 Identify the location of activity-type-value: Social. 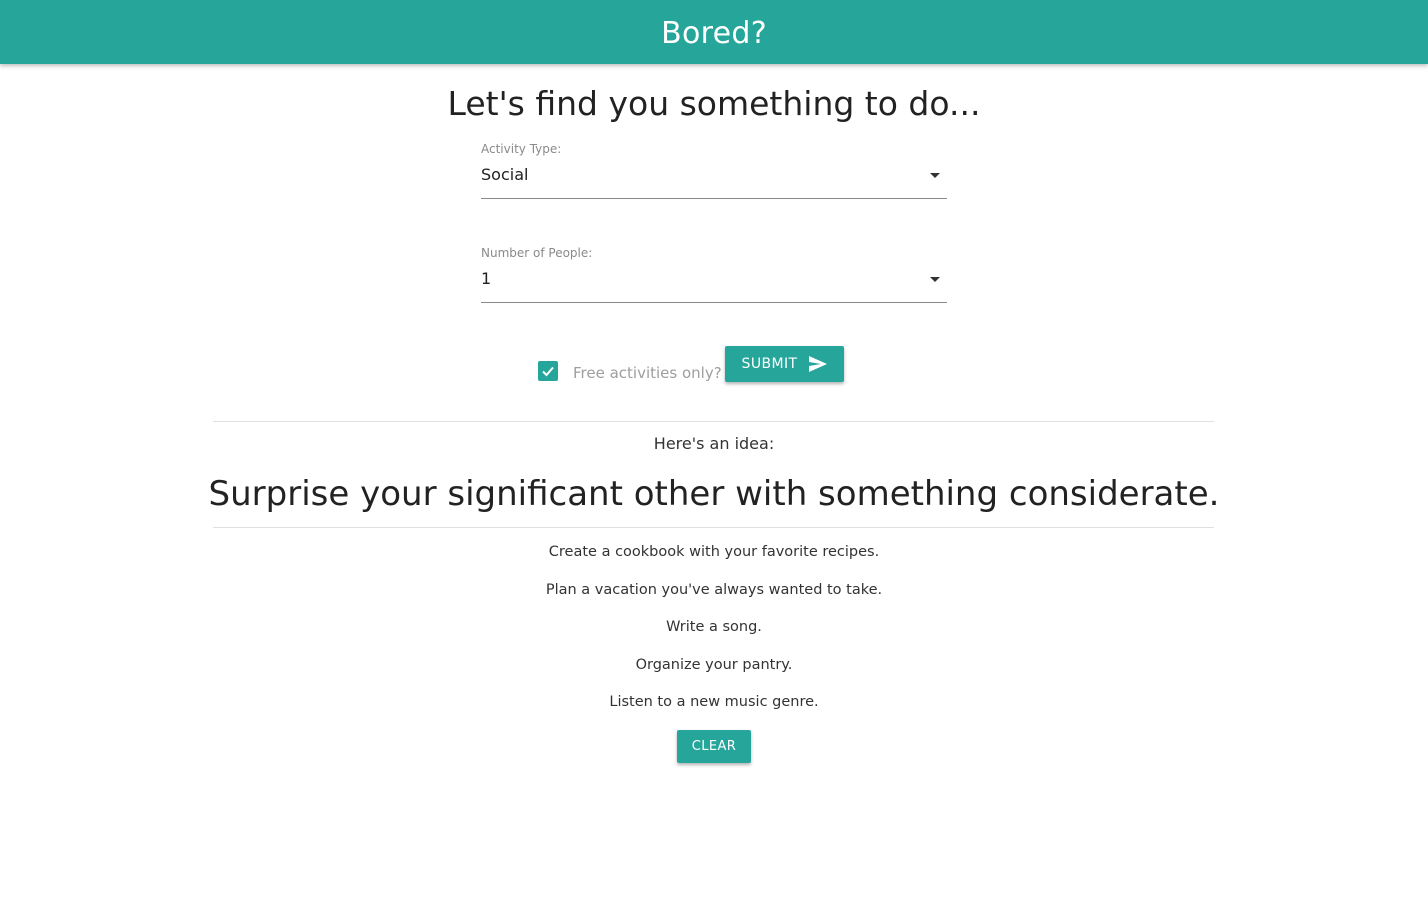
(505, 174).